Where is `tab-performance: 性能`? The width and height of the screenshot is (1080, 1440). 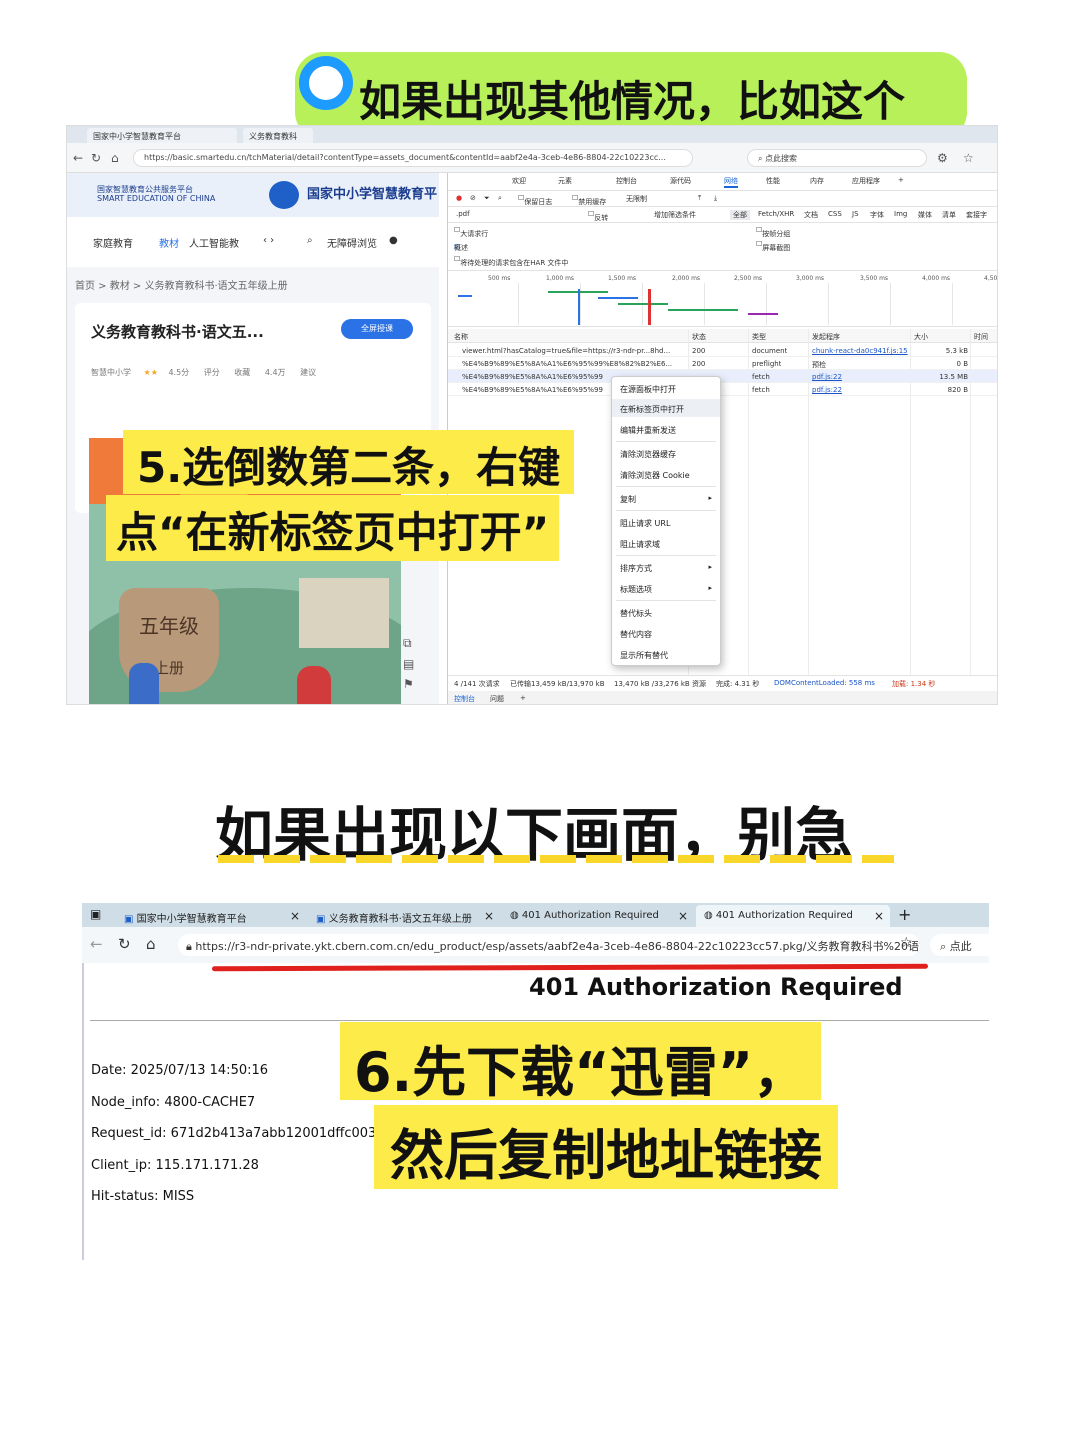
tab-performance: 性能 is located at coordinates (773, 181).